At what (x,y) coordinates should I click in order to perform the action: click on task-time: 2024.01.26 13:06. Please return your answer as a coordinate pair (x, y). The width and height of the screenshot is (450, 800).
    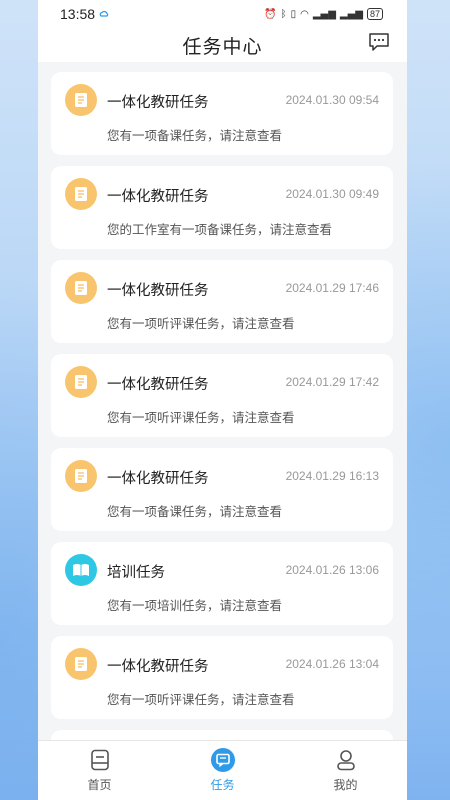
    Looking at the image, I should click on (332, 570).